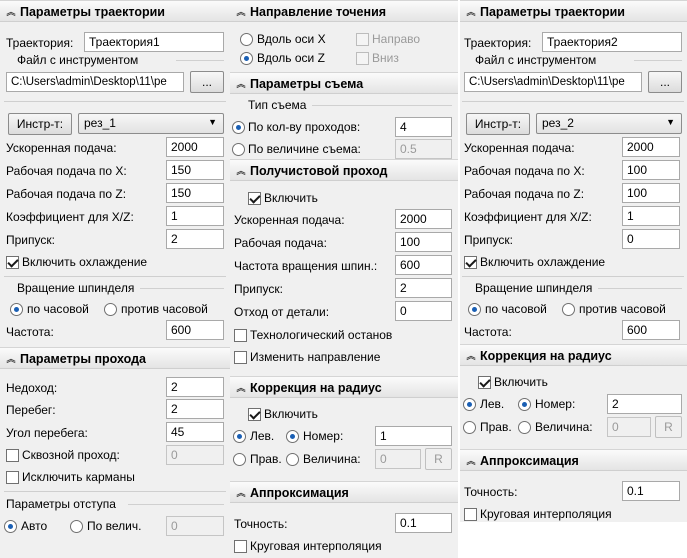 The height and width of the screenshot is (558, 687). I want to click on chevron-down-icon: ▼, so click(212, 122).